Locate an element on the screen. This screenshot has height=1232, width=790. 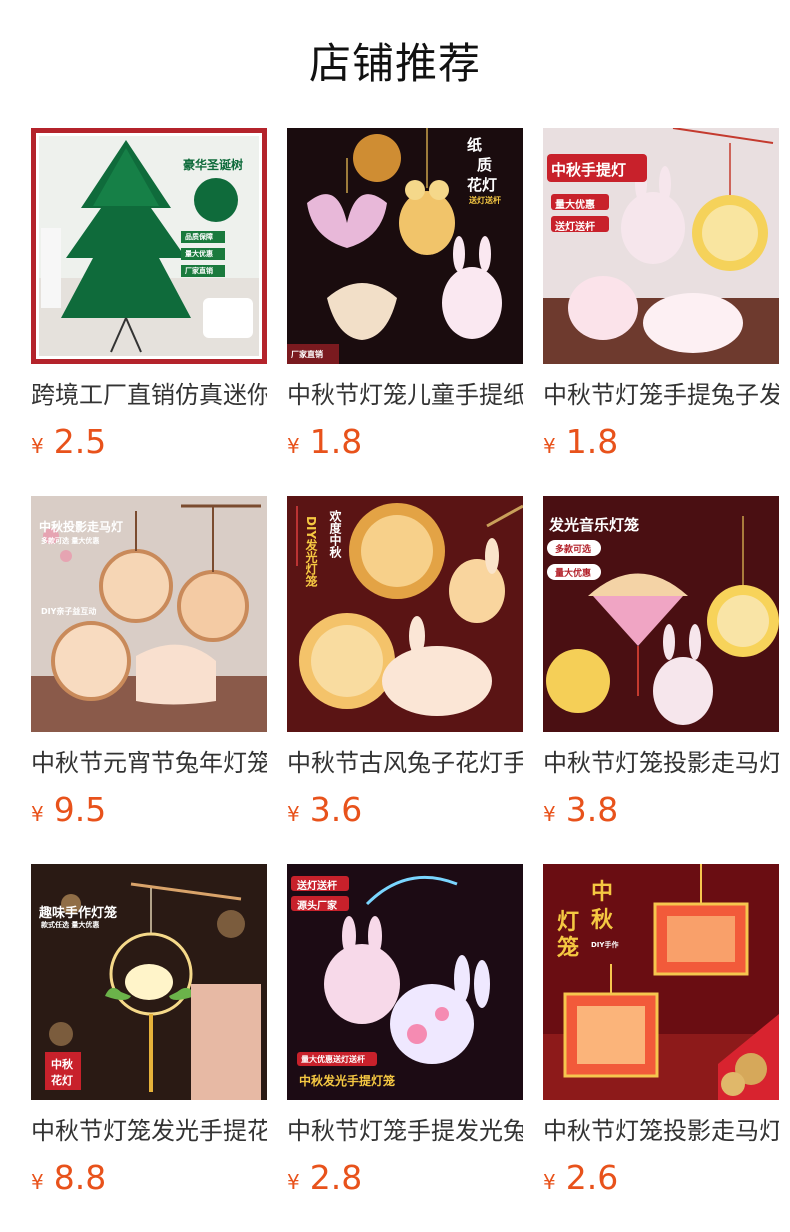
badge-text: DIY发光灯笼 is located at coordinates (311, 552).